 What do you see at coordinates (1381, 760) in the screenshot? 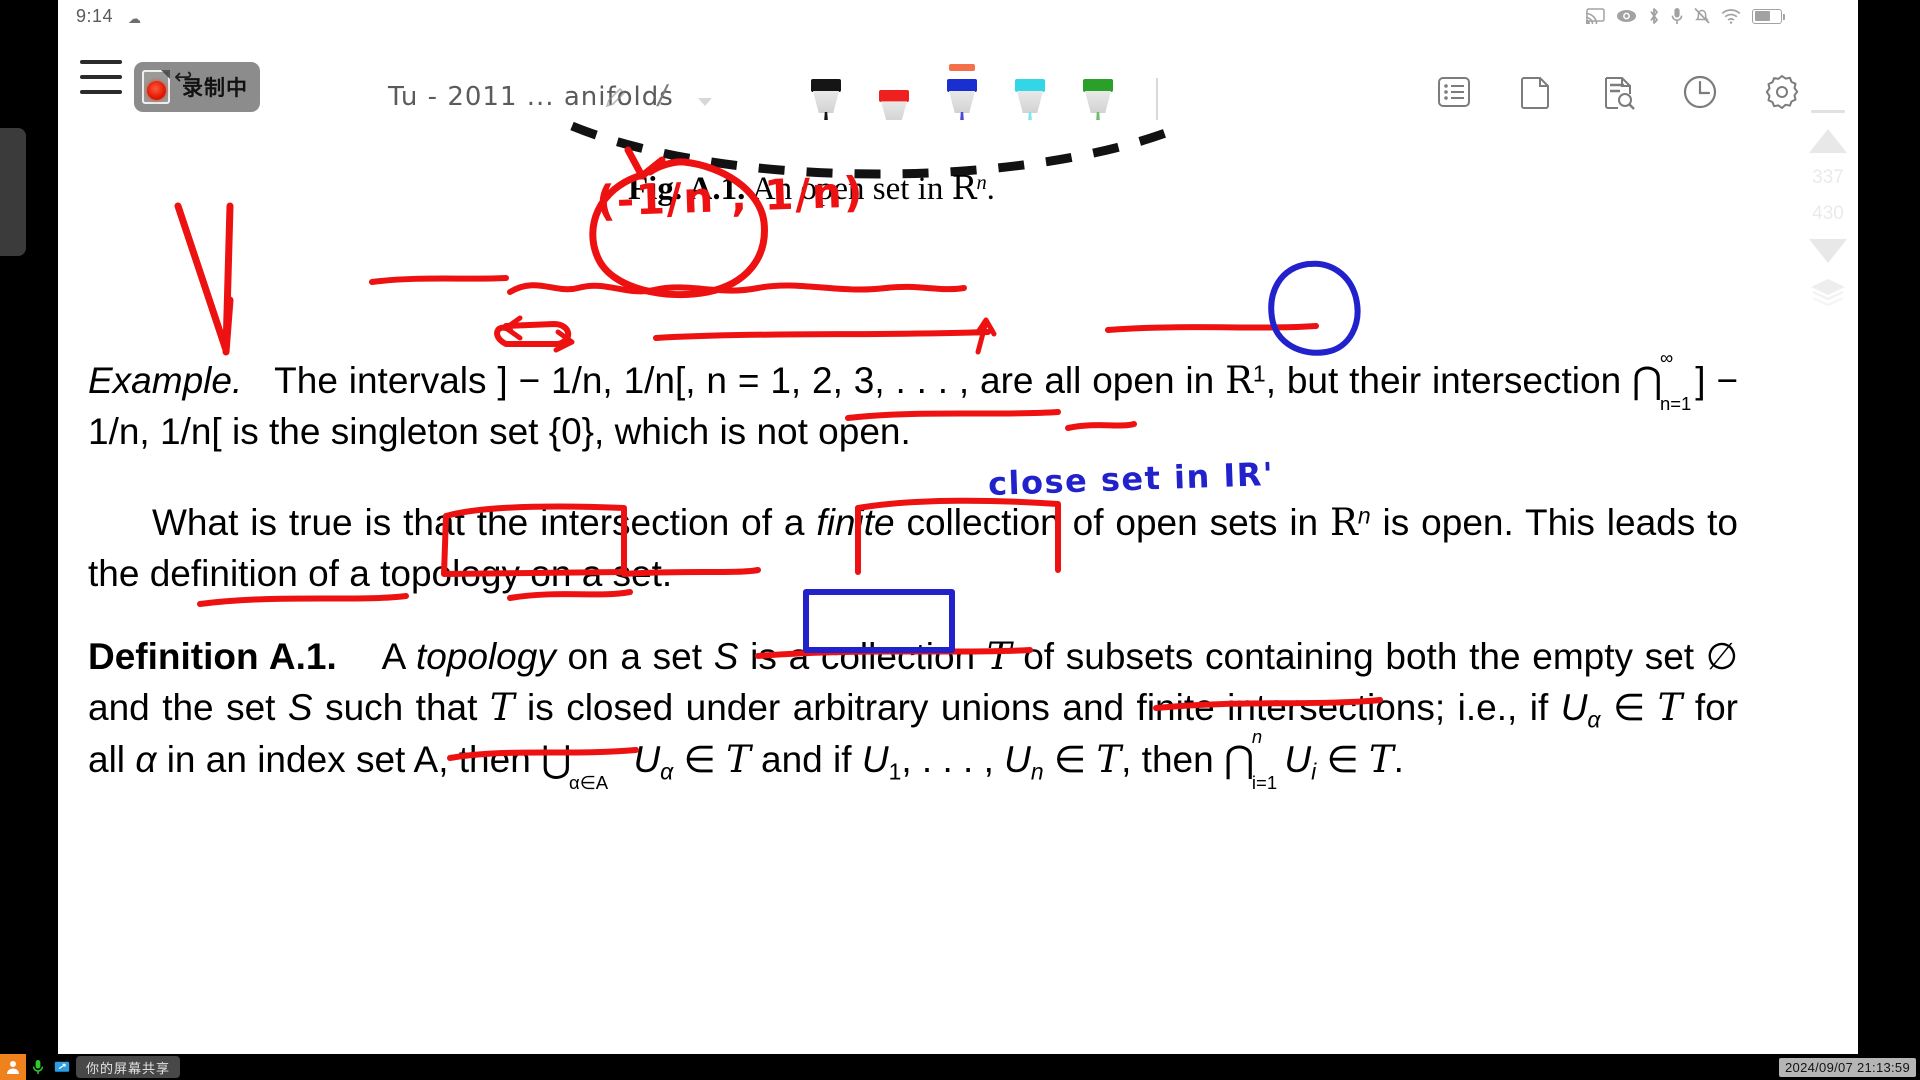
I see `def-script-t-6: T` at bounding box center [1381, 760].